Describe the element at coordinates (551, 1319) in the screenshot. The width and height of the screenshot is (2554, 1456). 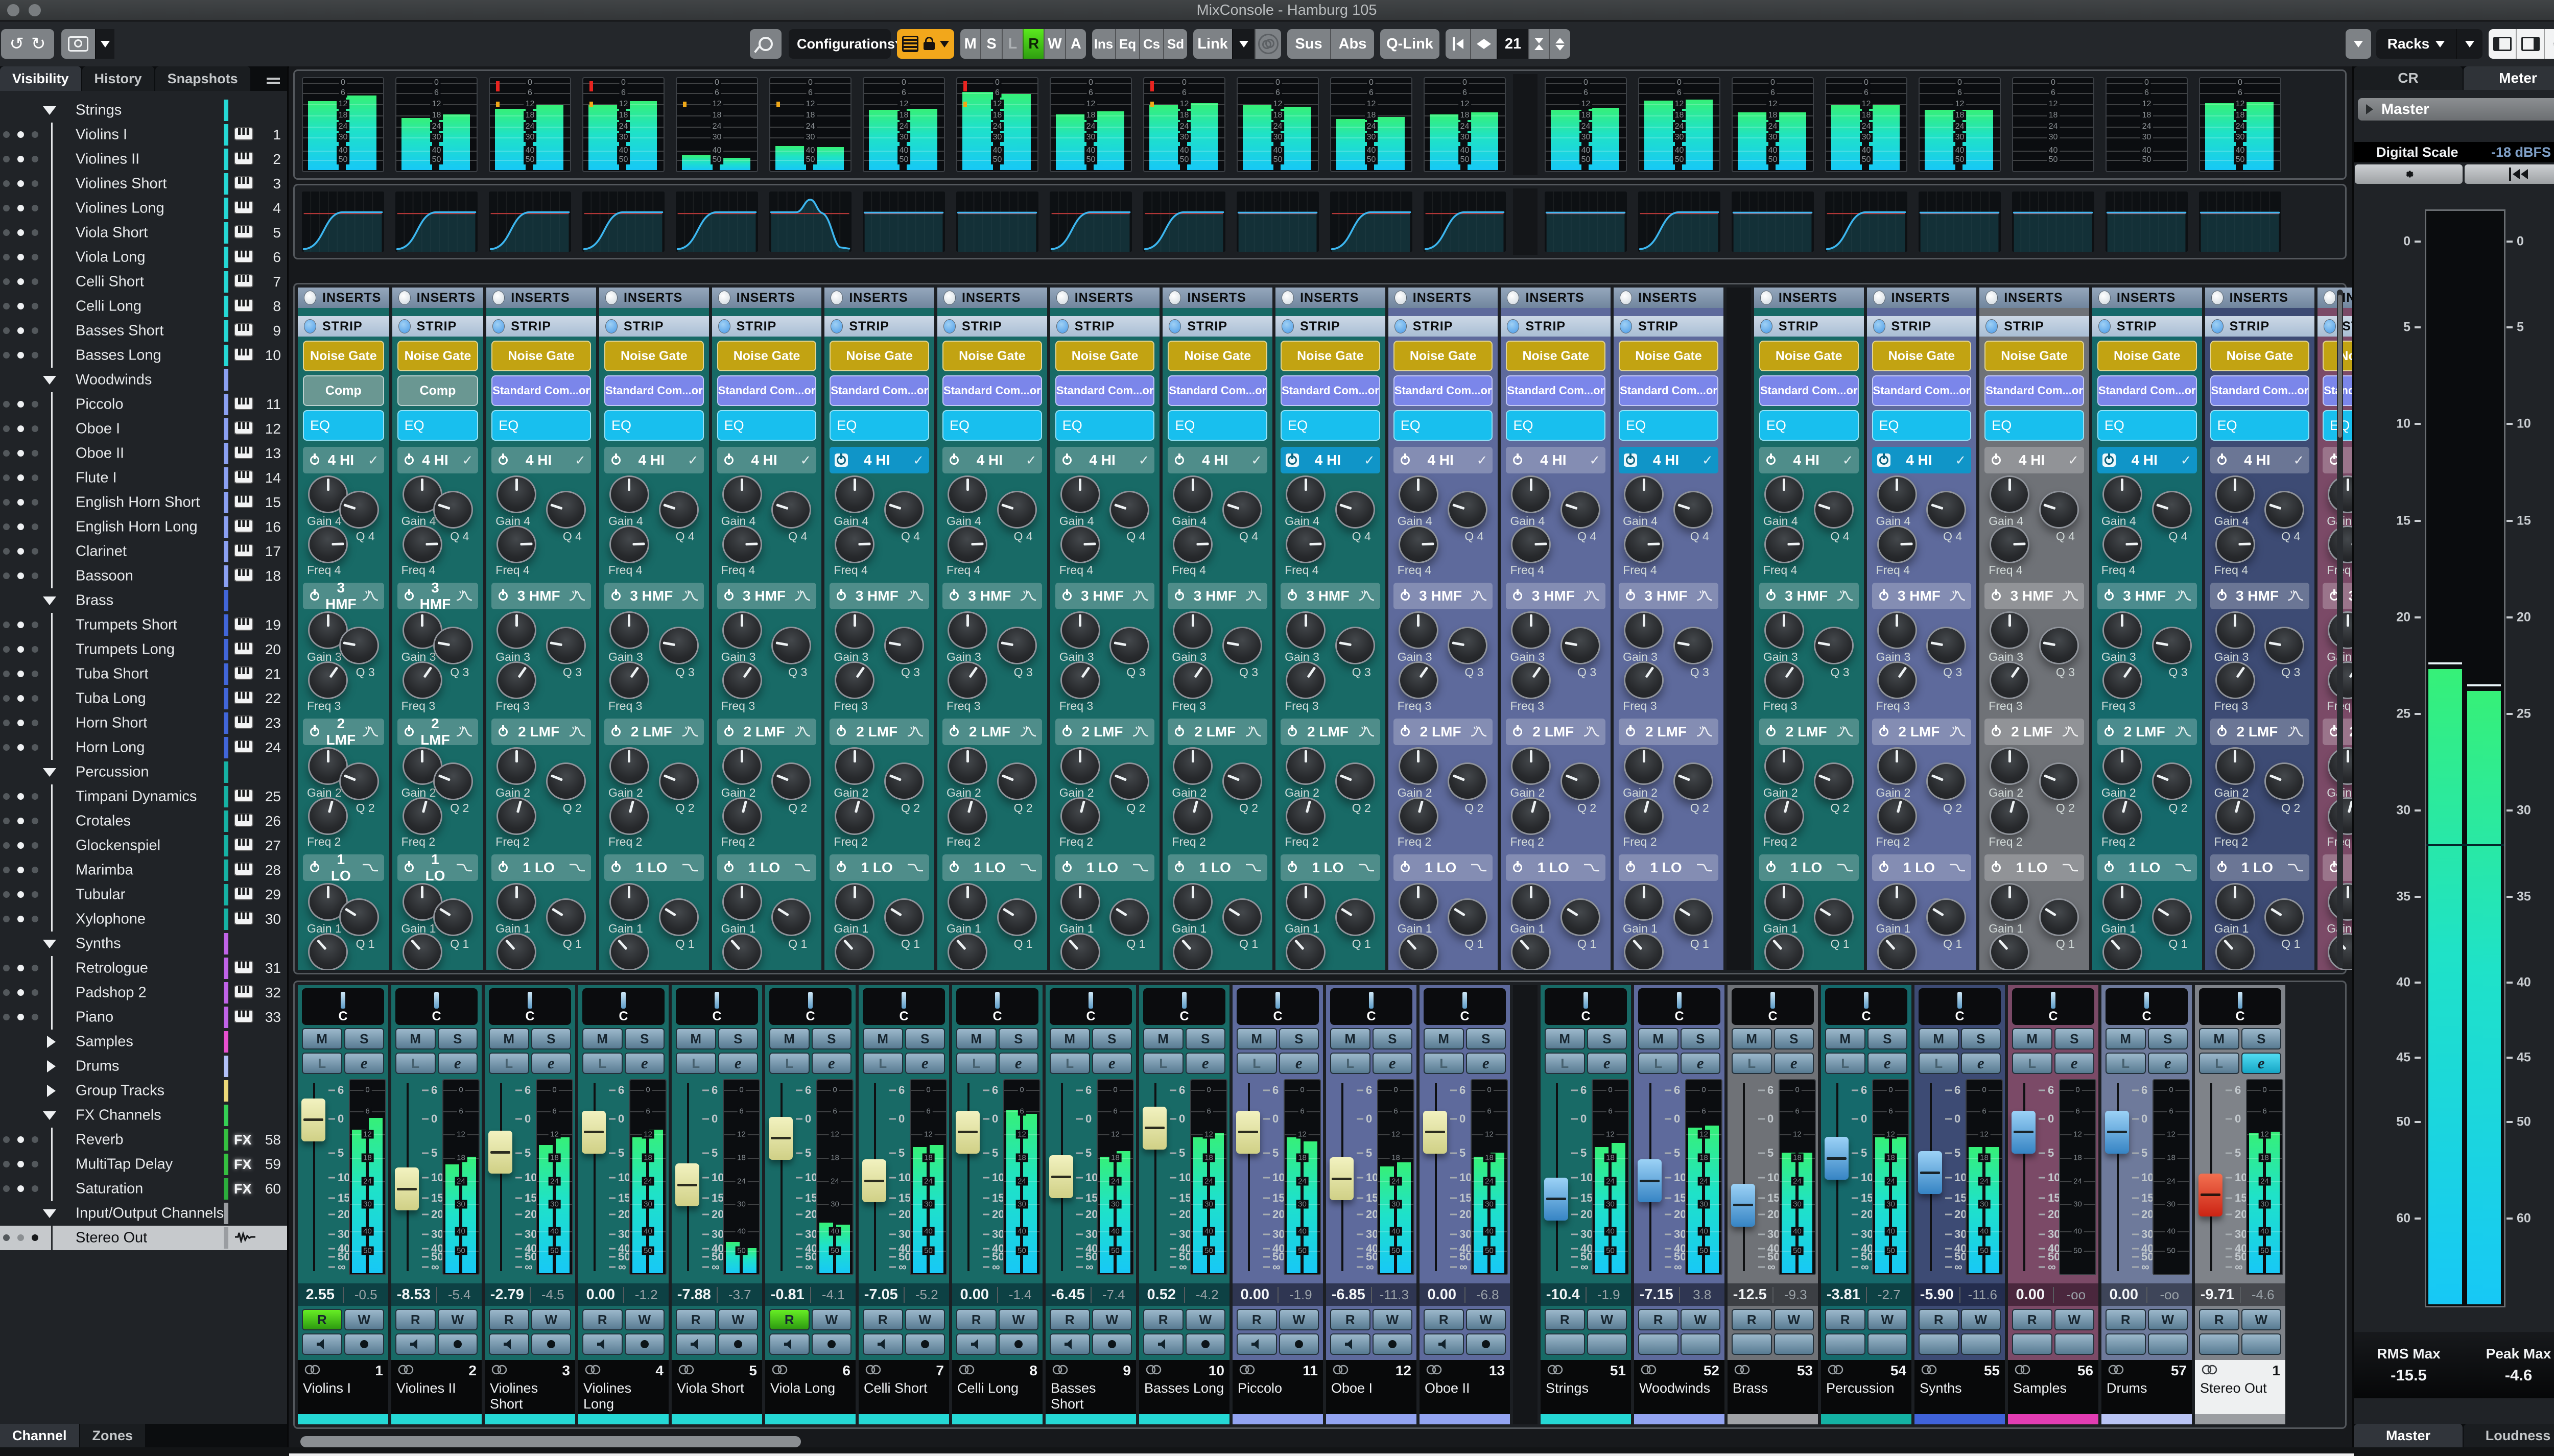
I see `write-automation-button: W` at that location.